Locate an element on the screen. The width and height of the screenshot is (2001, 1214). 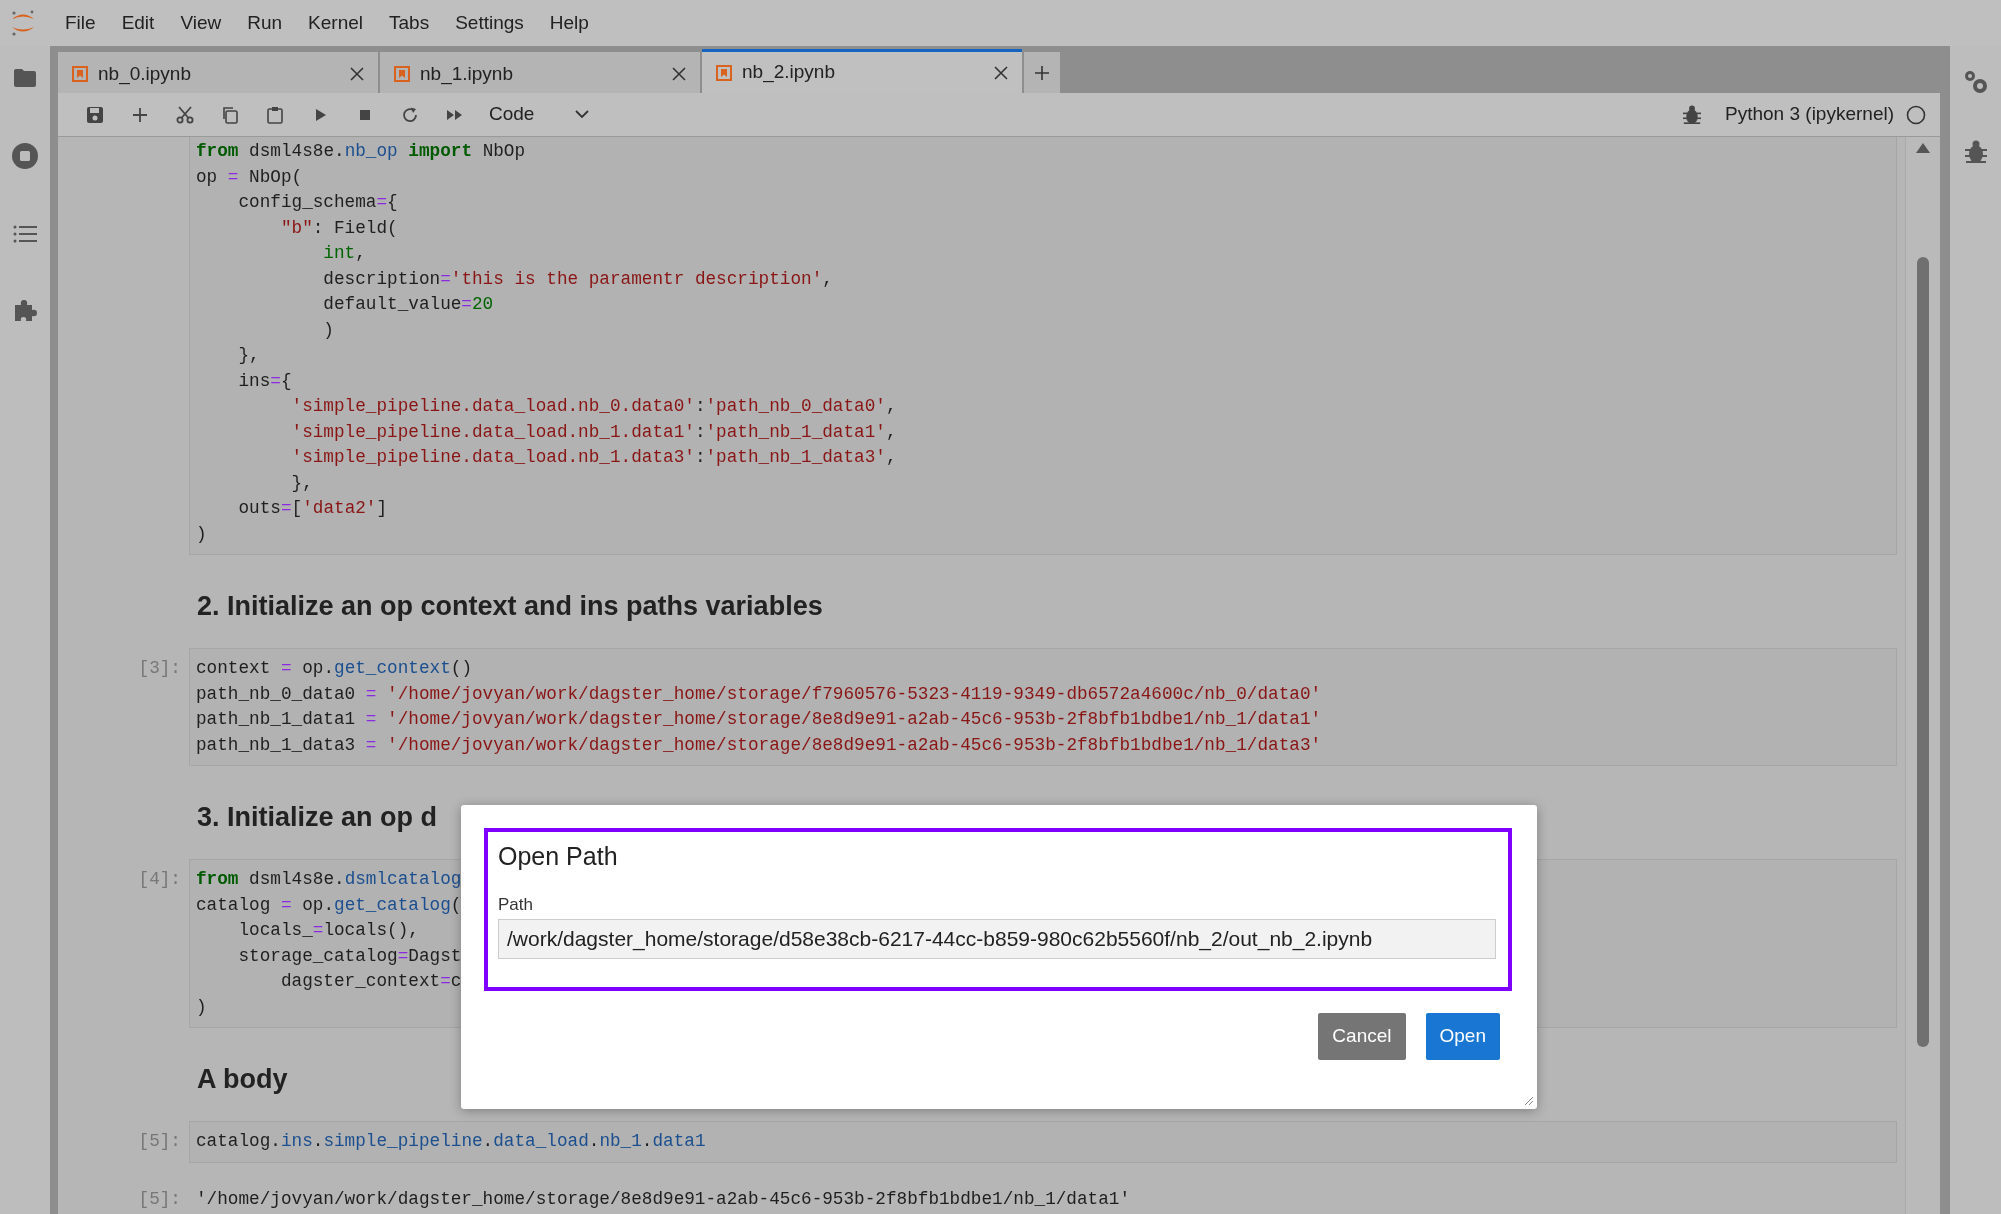
list-icon is located at coordinates (25, 234).